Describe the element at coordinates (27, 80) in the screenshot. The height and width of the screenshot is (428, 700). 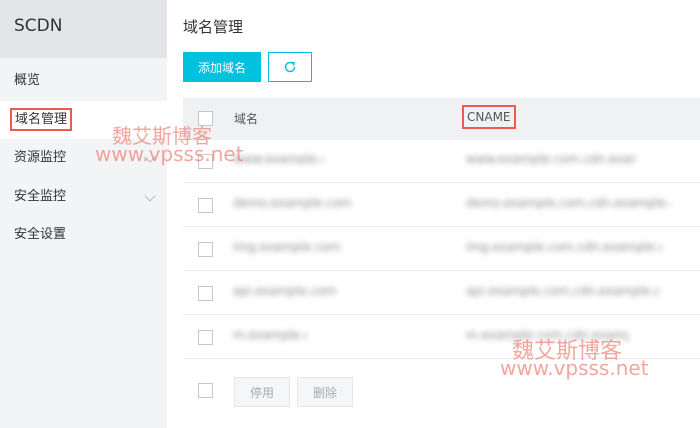
I see `sidebar-item-label: 概览` at that location.